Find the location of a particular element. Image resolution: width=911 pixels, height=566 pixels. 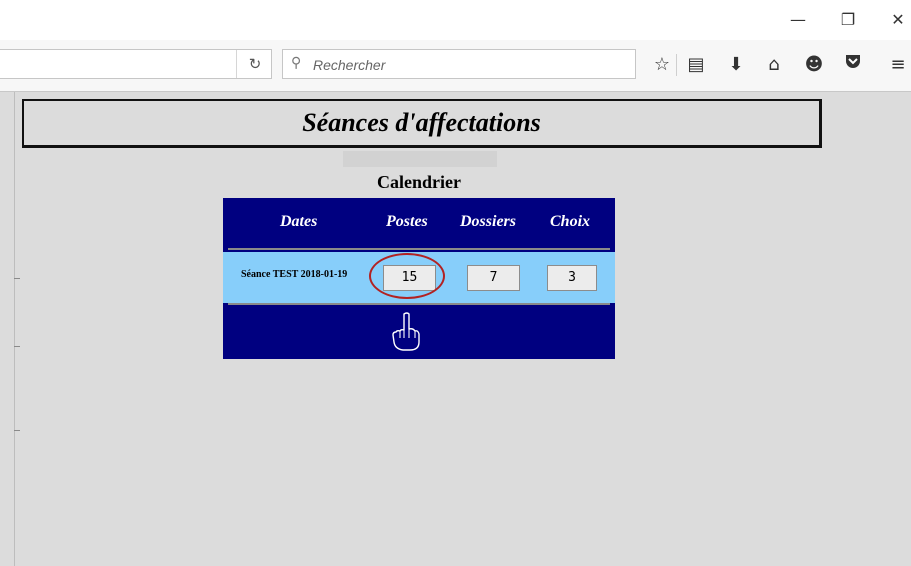

reading-list-icon: ▤ is located at coordinates (696, 65).